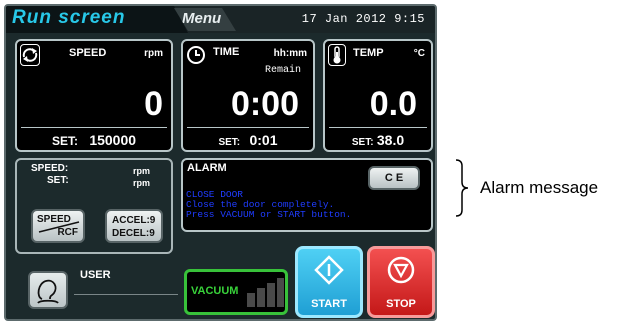 This screenshot has width=623, height=326. I want to click on speed-set-label: SET:, so click(64, 141).